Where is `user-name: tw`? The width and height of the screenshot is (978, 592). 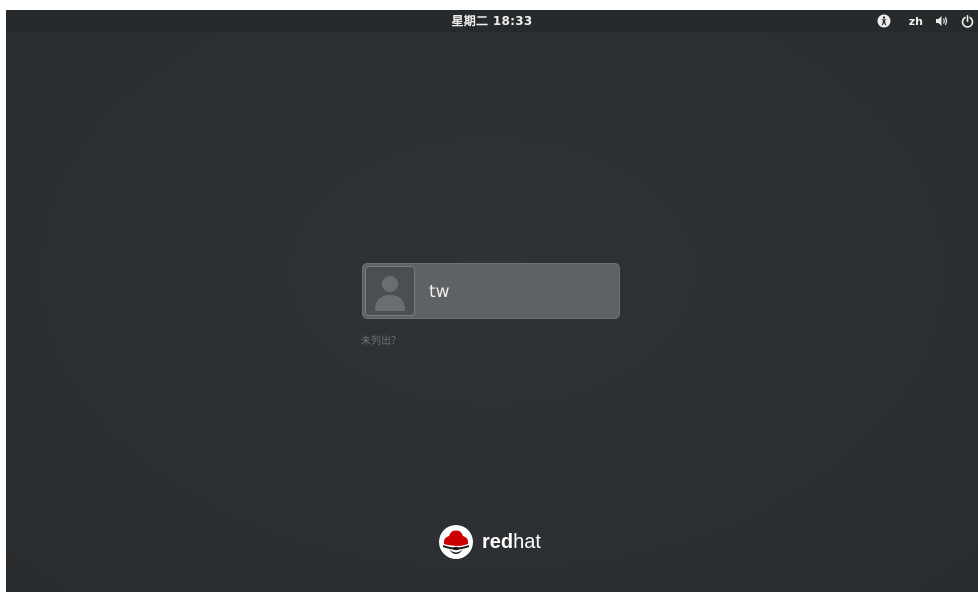 user-name: tw is located at coordinates (439, 292).